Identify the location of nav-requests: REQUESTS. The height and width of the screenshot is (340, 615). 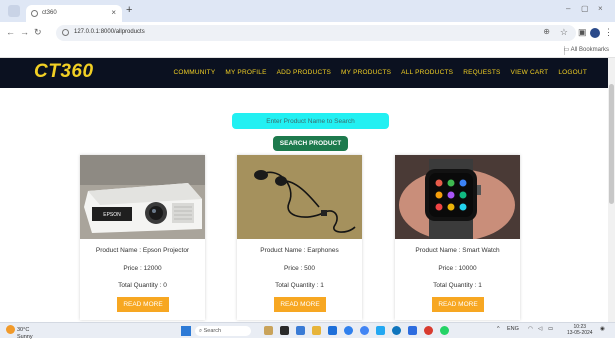
(481, 72).